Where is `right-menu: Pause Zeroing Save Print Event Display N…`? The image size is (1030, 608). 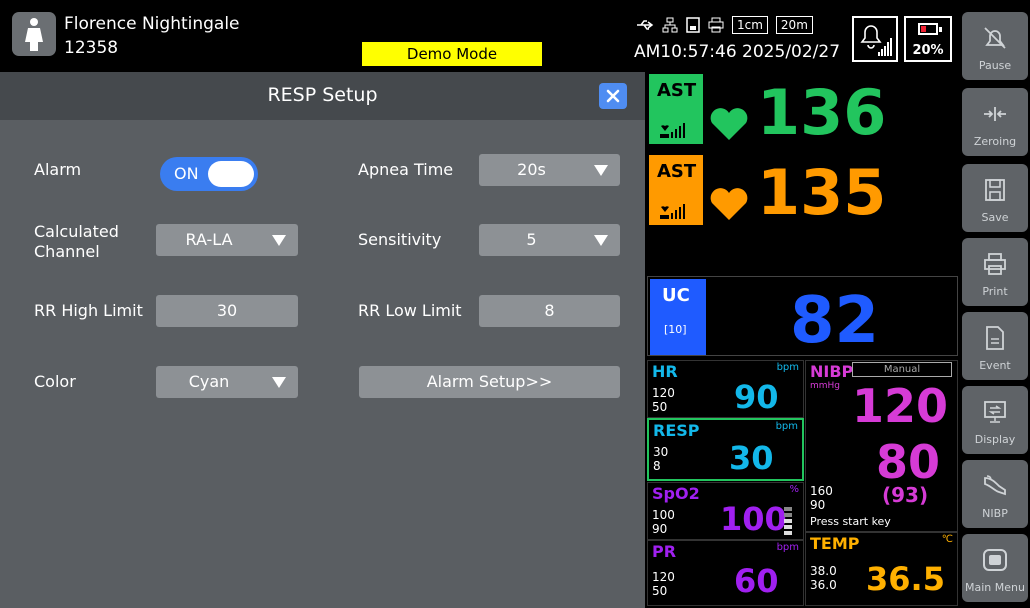
right-menu: Pause Zeroing Save Print Event Display N… is located at coordinates (995, 304).